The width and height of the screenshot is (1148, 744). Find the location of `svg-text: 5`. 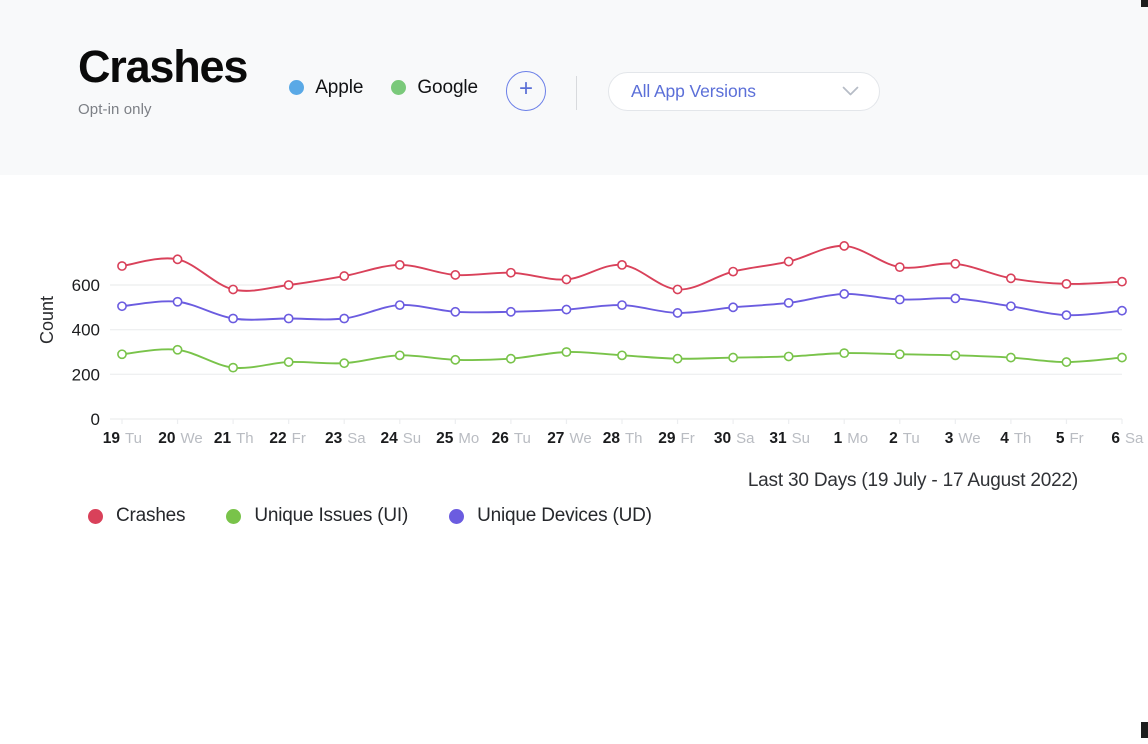

svg-text: 5 is located at coordinates (1060, 438).